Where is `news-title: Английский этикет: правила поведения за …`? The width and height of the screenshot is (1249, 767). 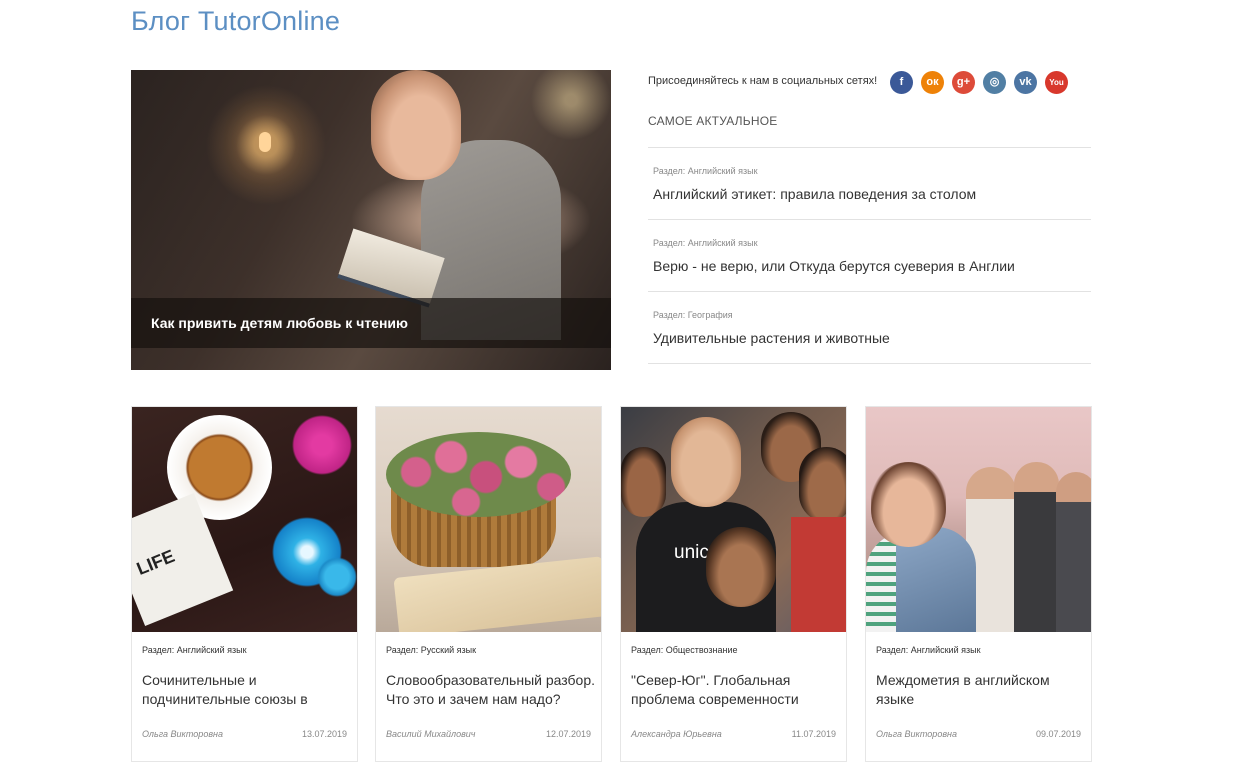 news-title: Английский этикет: правила поведения за … is located at coordinates (814, 194).